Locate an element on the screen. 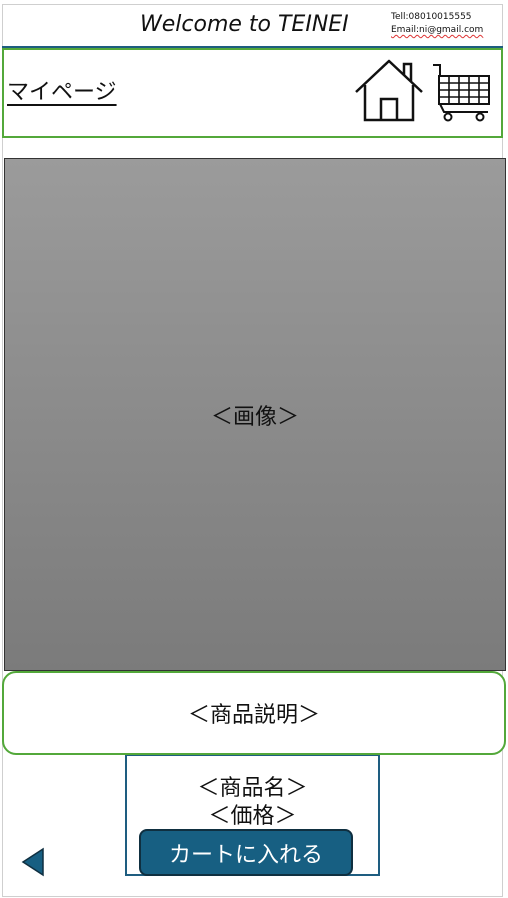 The height and width of the screenshot is (898, 508). mypage-link: マイページ is located at coordinates (62, 90).